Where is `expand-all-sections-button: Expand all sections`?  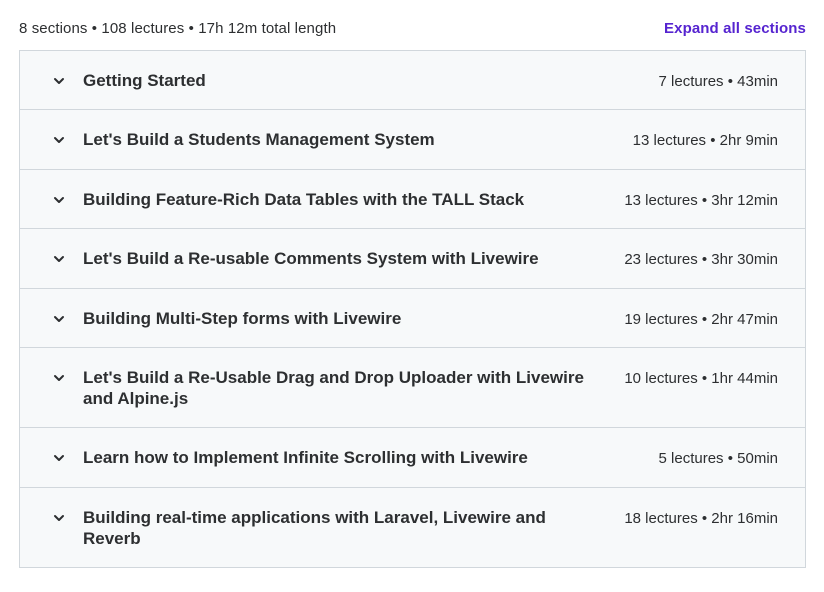 expand-all-sections-button: Expand all sections is located at coordinates (735, 28).